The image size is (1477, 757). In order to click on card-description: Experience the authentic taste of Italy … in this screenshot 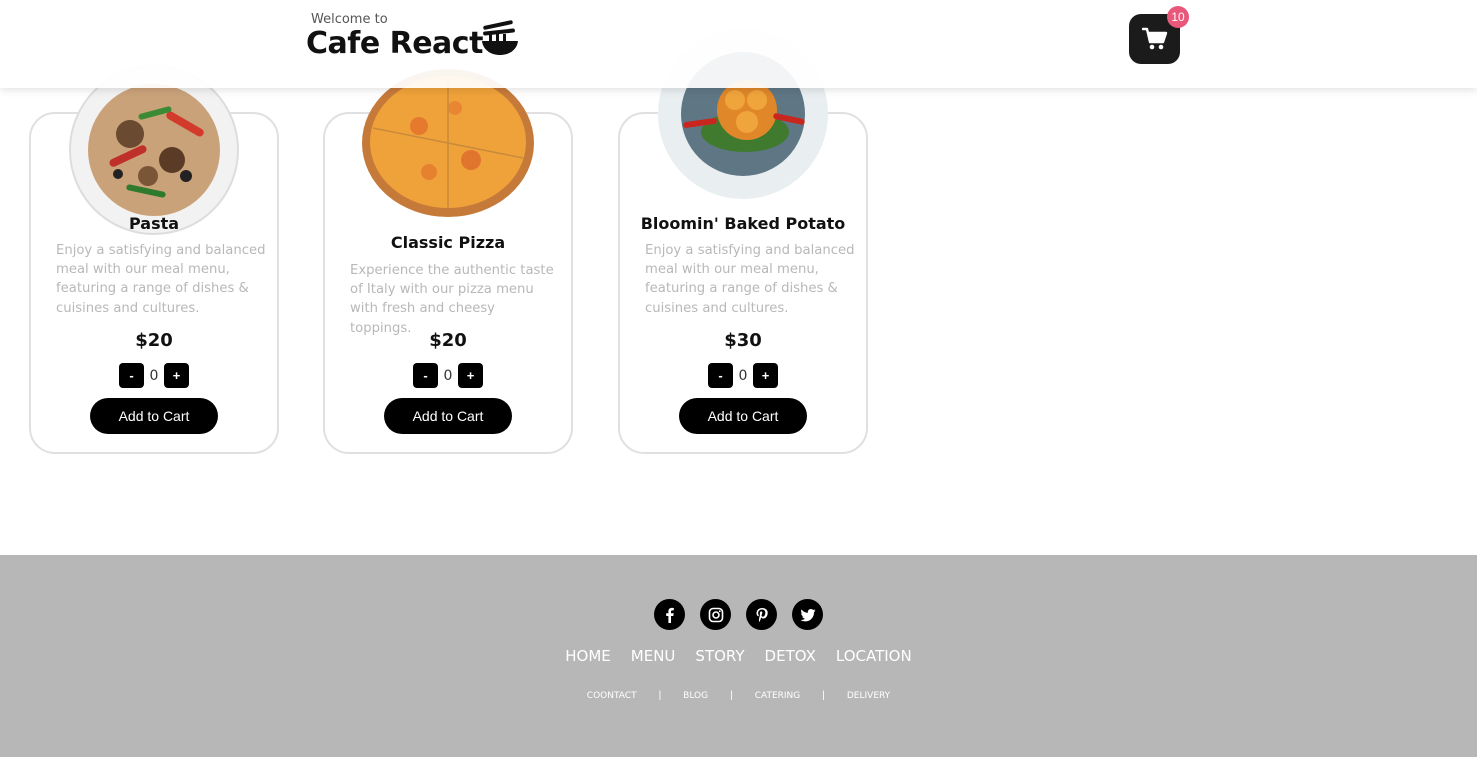, I will do `click(452, 299)`.